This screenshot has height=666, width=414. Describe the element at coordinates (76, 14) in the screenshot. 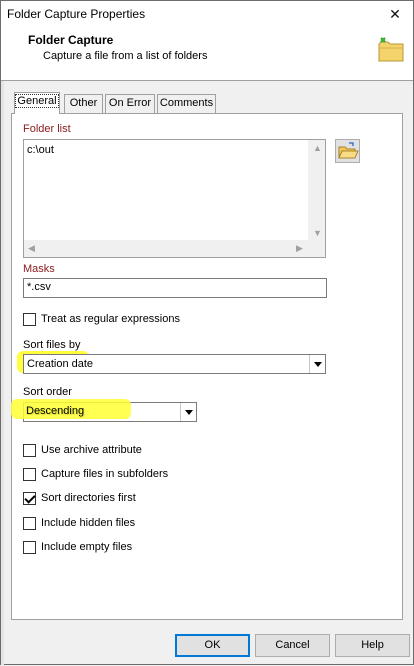

I see `window-title: Folder Capture Properties` at that location.